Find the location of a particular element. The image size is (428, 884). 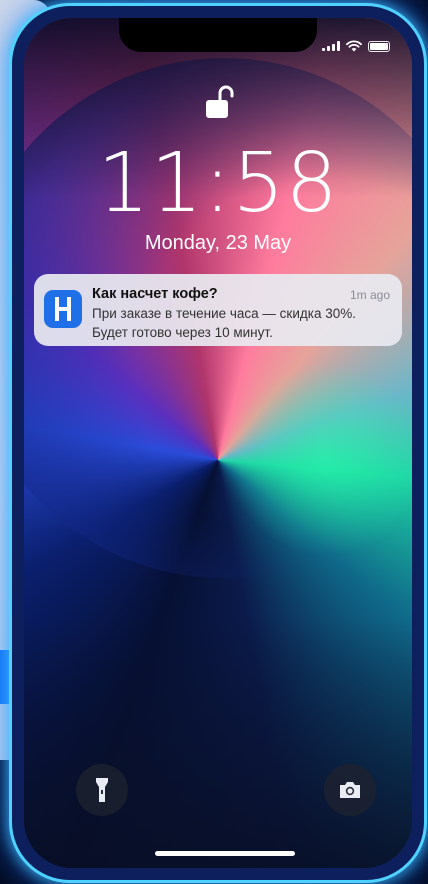

battery-icon is located at coordinates (379, 46).